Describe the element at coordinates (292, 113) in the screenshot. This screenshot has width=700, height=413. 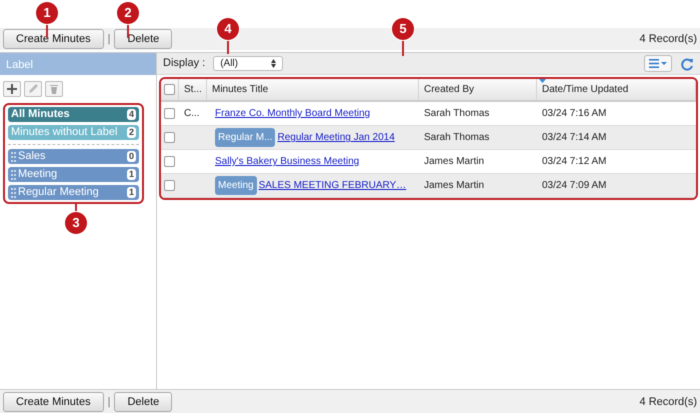
I see `minutes-link: Franze Co. Monthly Board Meeting` at that location.